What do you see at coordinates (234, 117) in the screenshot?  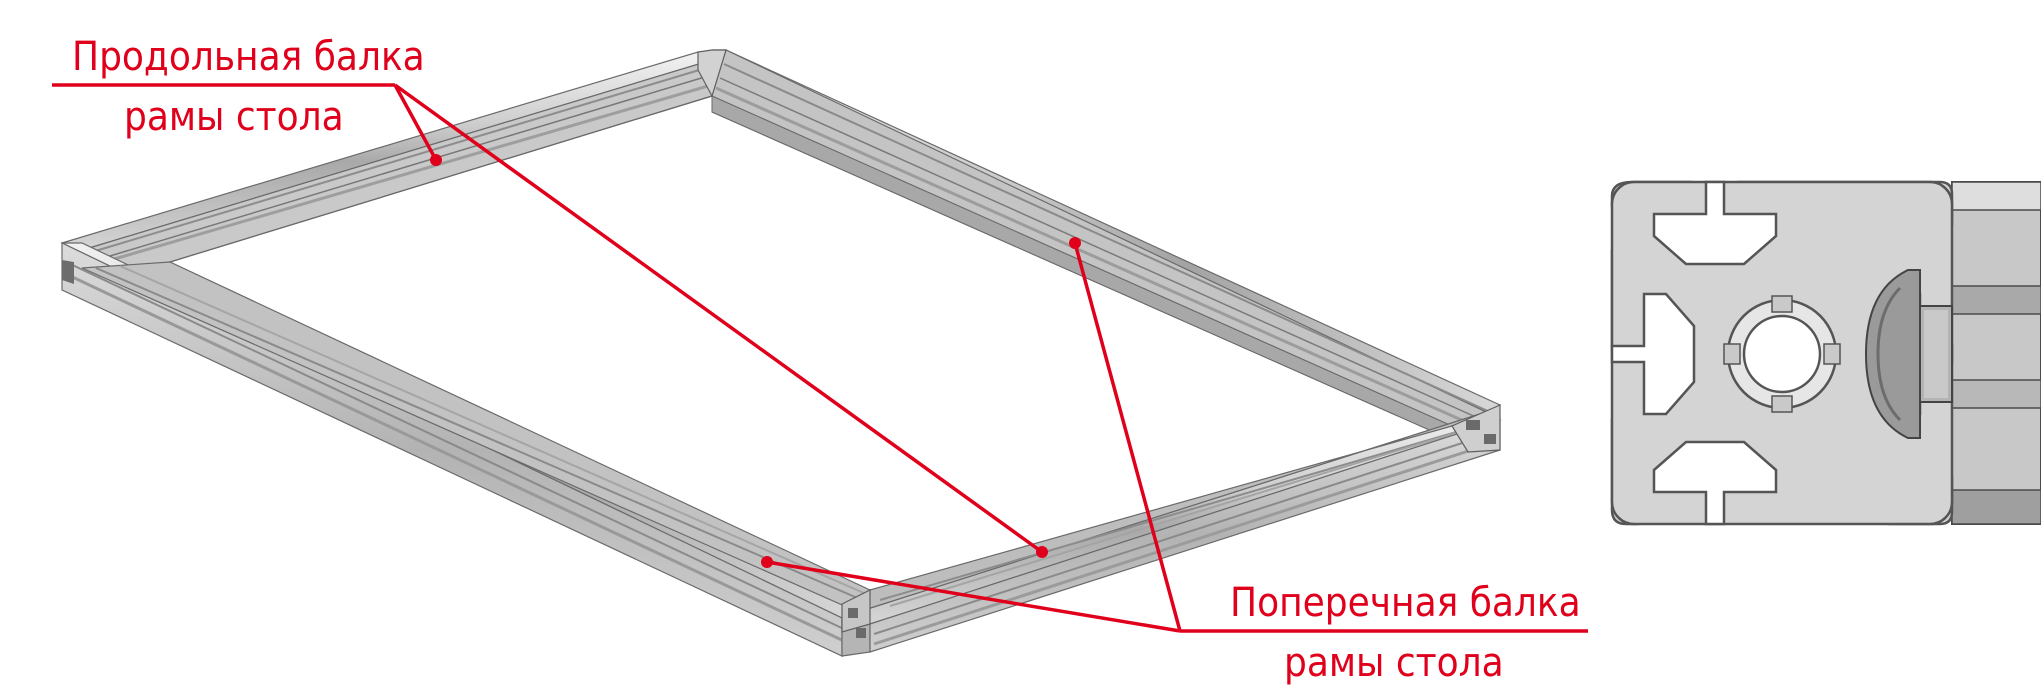 I see `label-longitudinal-line2: рамы стола` at bounding box center [234, 117].